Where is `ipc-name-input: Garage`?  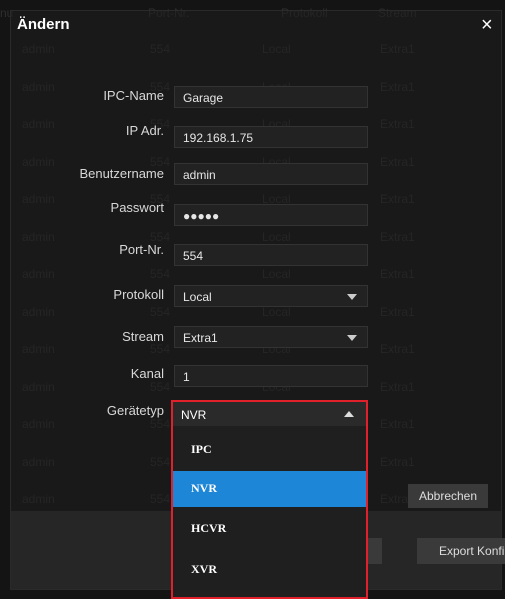
ipc-name-input: Garage is located at coordinates (271, 97).